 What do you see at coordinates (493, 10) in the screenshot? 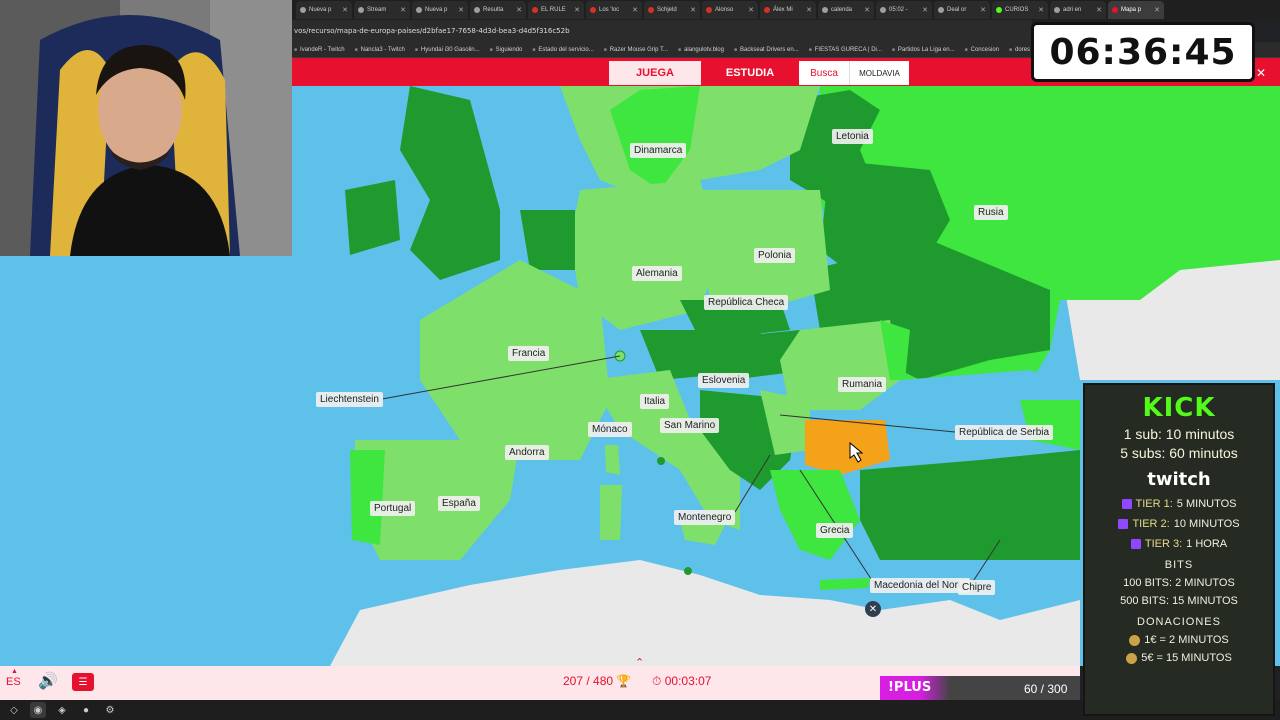
I see `tab-label: Resulta` at bounding box center [493, 10].